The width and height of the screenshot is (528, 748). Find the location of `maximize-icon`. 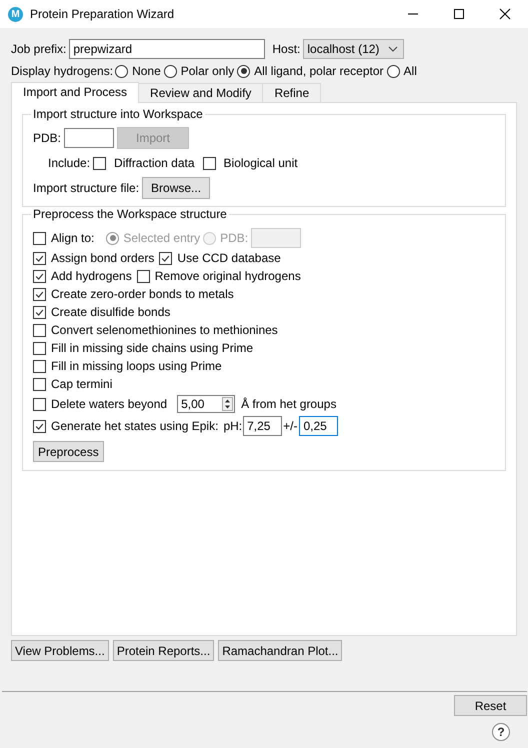

maximize-icon is located at coordinates (459, 14).